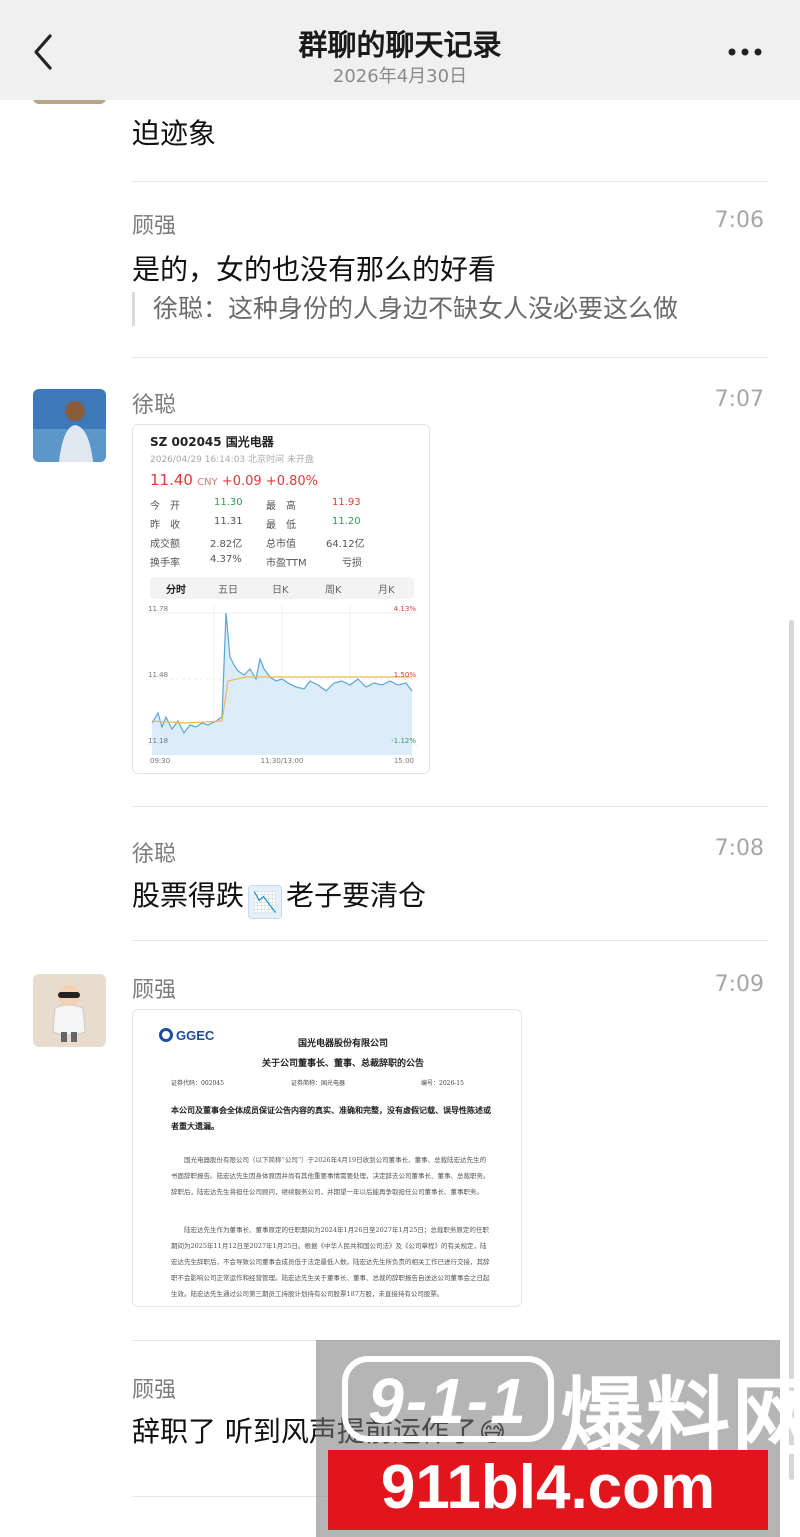 The height and width of the screenshot is (1537, 800). I want to click on message-time: 7:09, so click(739, 984).